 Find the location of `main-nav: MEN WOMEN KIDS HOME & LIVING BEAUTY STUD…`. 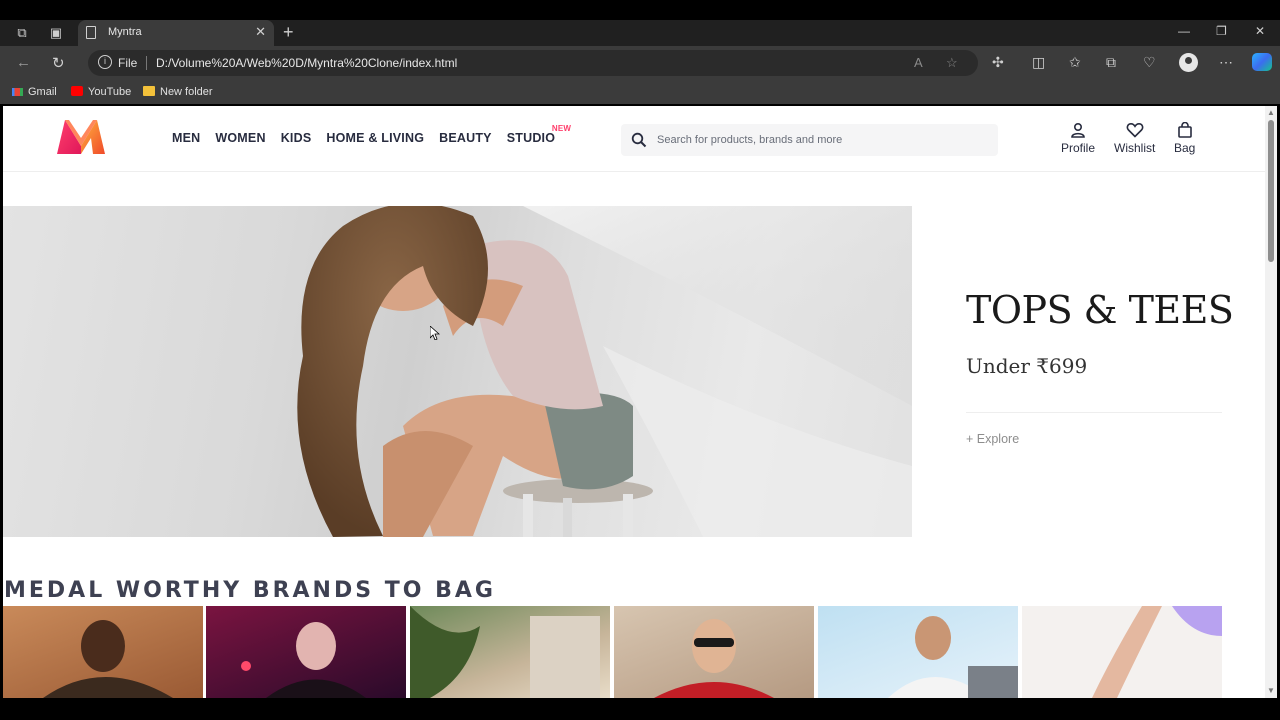

main-nav: MEN WOMEN KIDS HOME & LIVING BEAUTY STUD… is located at coordinates (371, 134).